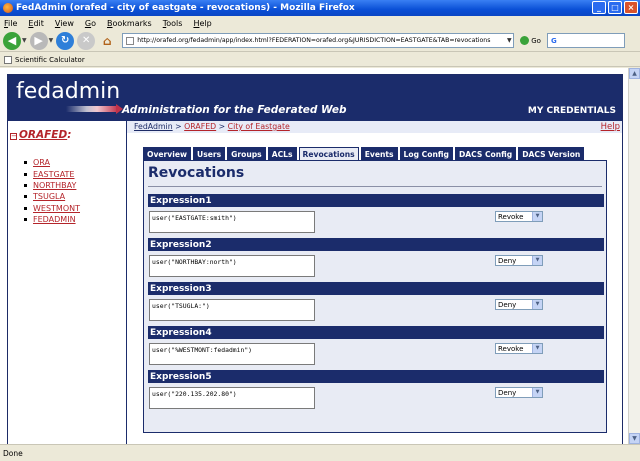 This screenshot has height=461, width=640. What do you see at coordinates (64, 23) in the screenshot?
I see `menu-view: View` at bounding box center [64, 23].